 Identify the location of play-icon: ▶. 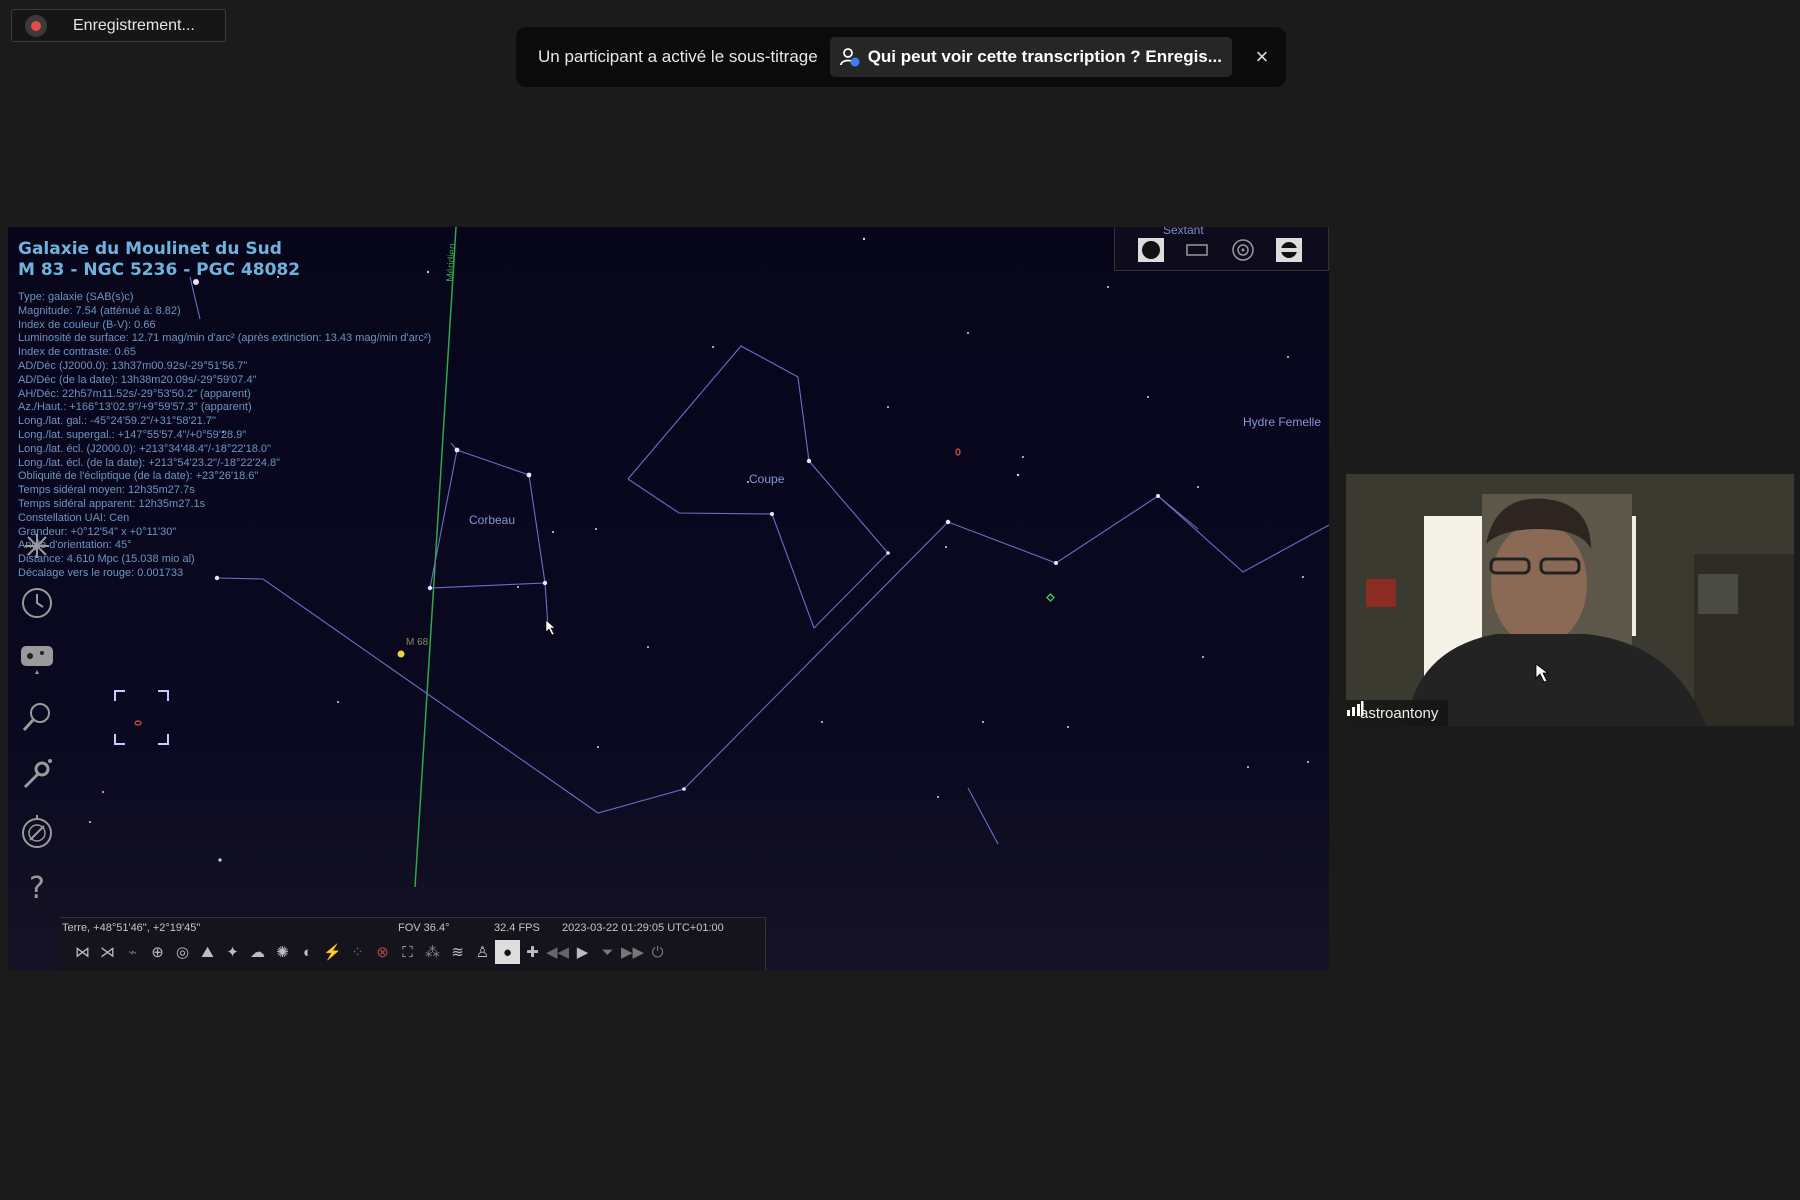
(582, 952).